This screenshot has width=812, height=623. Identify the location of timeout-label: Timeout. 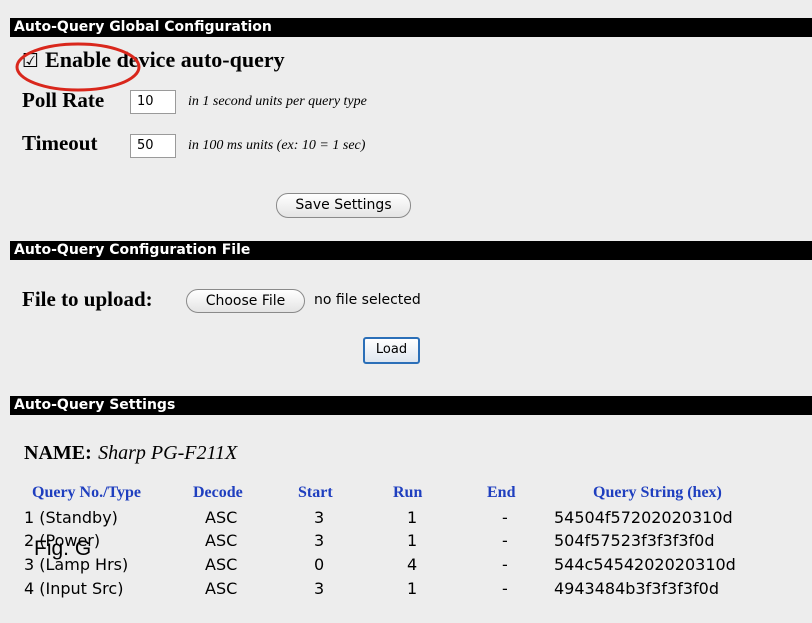
(60, 143).